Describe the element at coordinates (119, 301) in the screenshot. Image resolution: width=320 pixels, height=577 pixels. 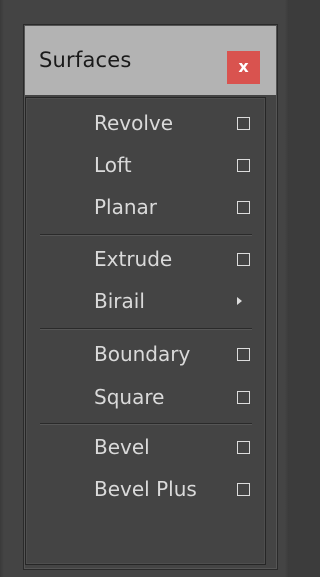
I see `menu-item-label: Birail` at that location.